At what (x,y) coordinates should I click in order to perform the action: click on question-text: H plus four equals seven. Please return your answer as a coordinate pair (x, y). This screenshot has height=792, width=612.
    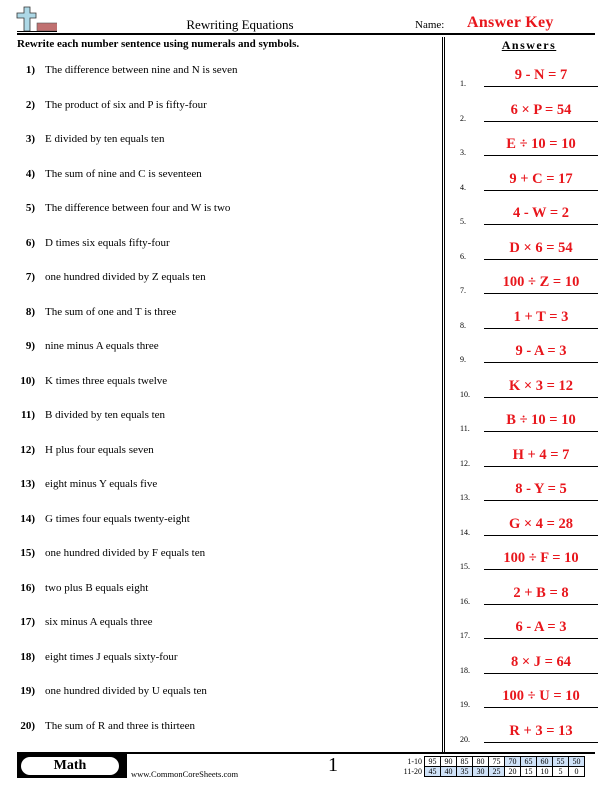
    Looking at the image, I should click on (99, 449).